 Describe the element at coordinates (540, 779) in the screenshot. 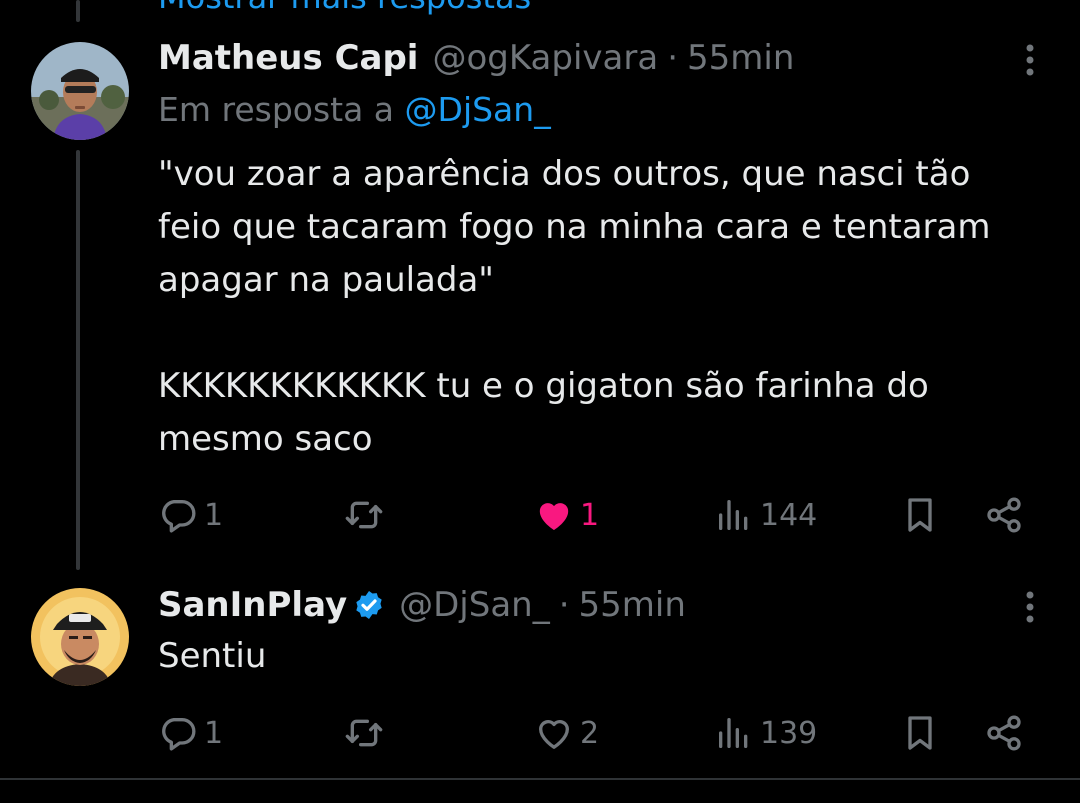

I see `divider` at that location.